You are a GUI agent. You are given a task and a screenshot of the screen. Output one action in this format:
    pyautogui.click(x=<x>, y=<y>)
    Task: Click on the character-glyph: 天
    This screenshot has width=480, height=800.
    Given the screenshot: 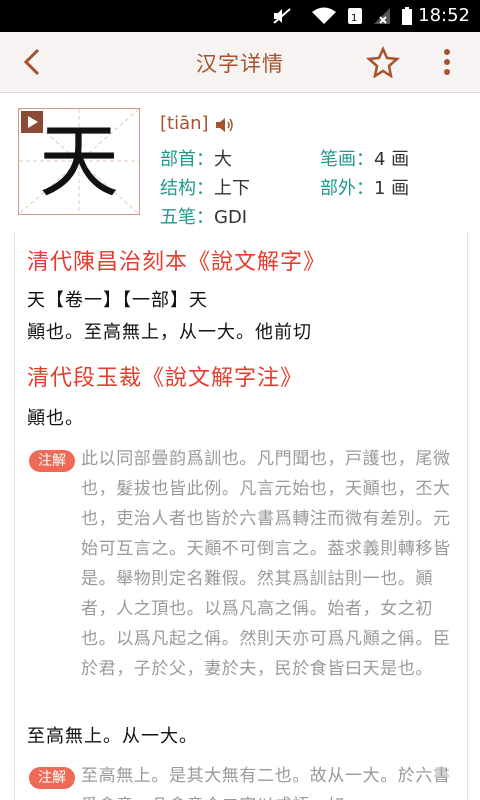 What is the action you would take?
    pyautogui.click(x=79, y=161)
    